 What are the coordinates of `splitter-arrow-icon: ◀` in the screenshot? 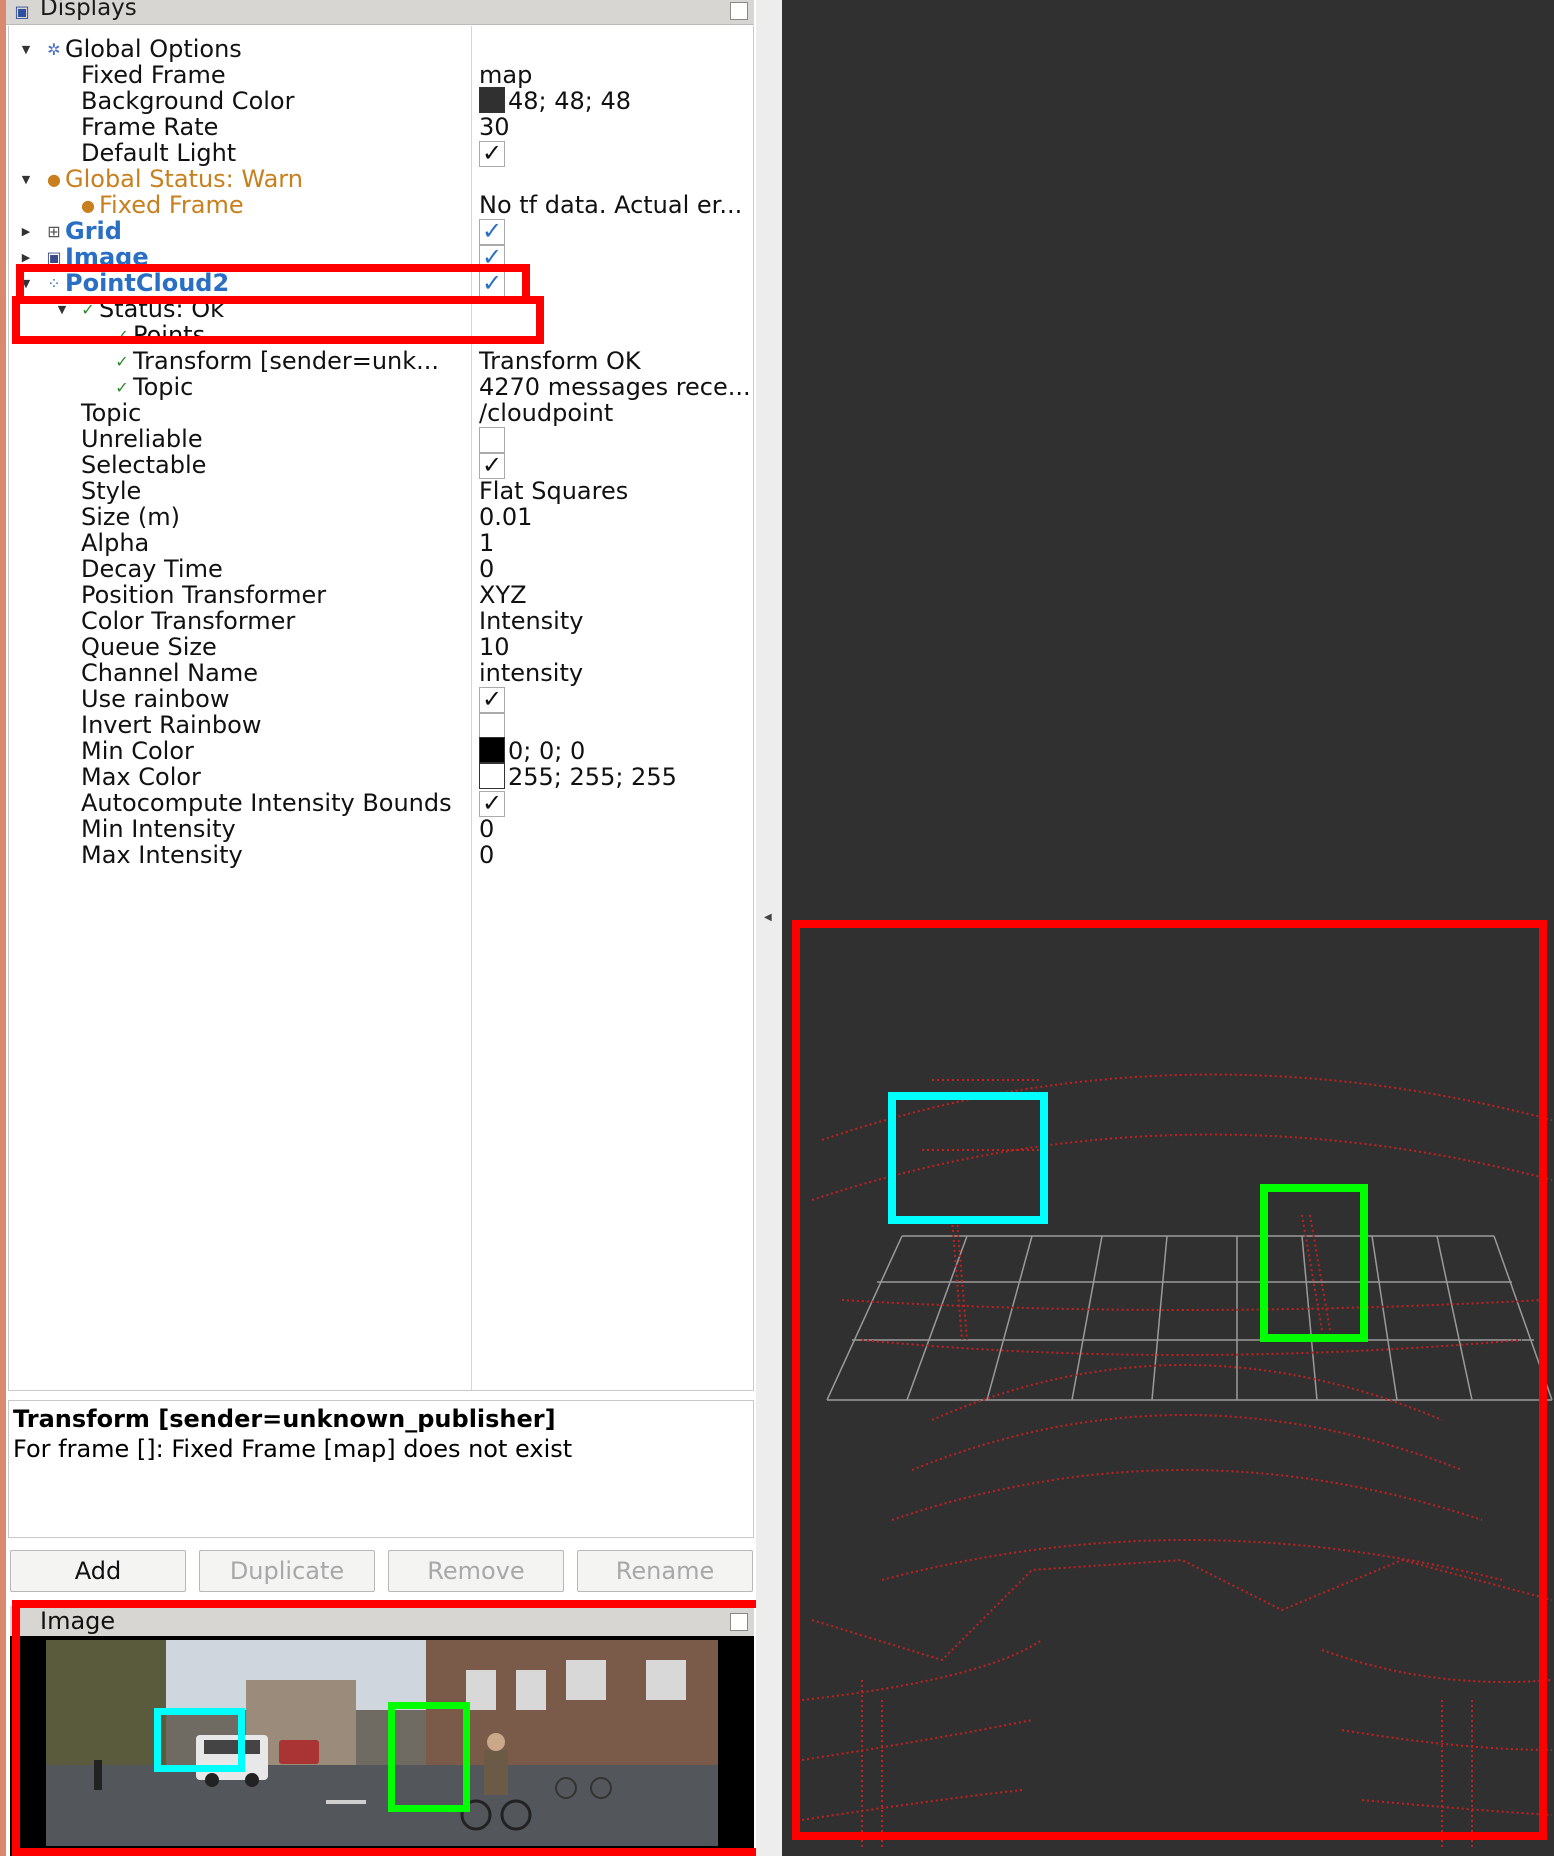 It's located at (768, 917).